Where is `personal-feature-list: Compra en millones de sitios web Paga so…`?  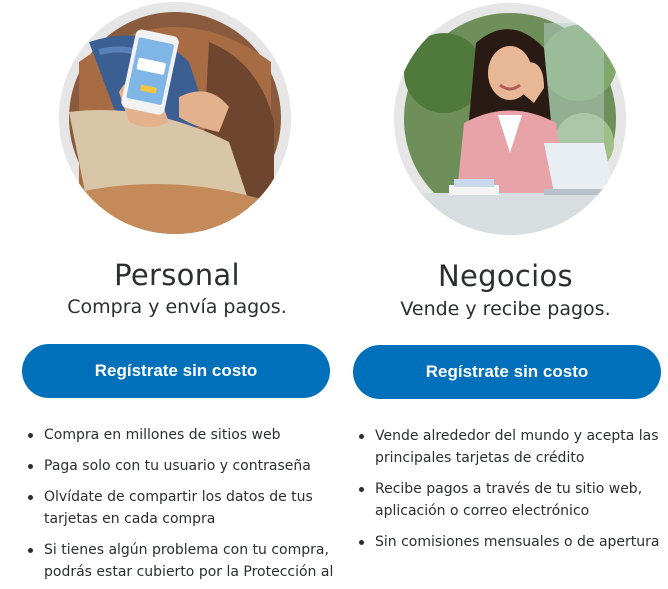
personal-feature-list: Compra en millones de sitios web Paga so… is located at coordinates (185, 506).